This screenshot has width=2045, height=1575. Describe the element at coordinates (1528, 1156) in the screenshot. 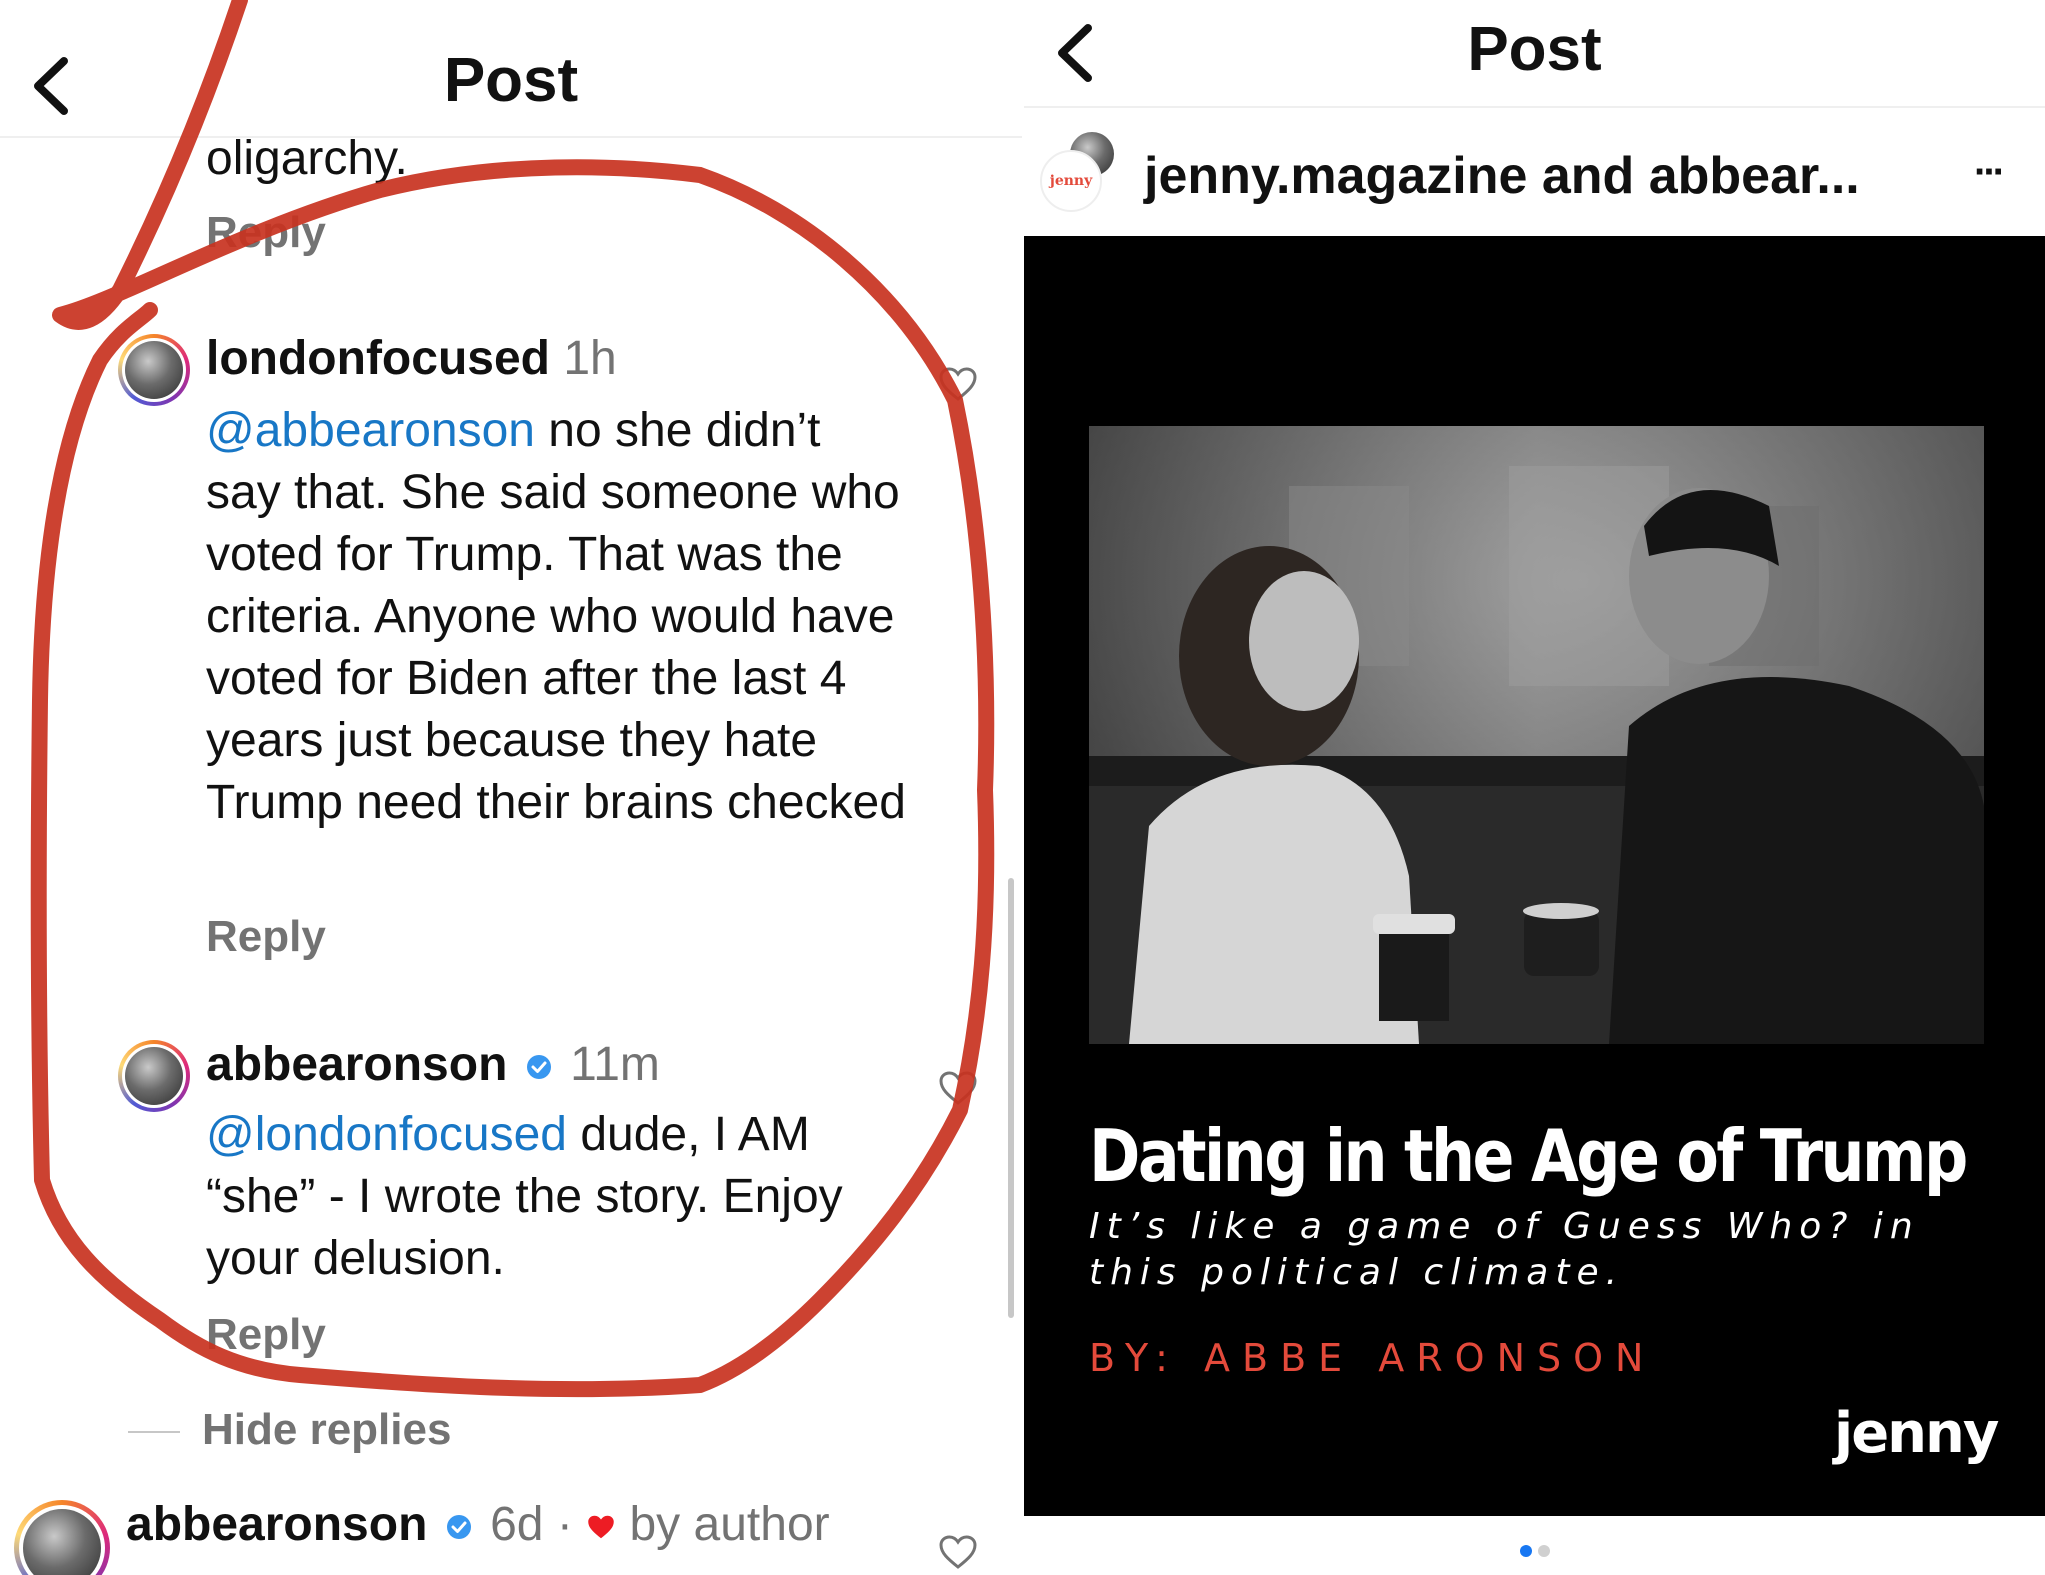

I see `post-headline: Dating in the Age of Trump` at that location.